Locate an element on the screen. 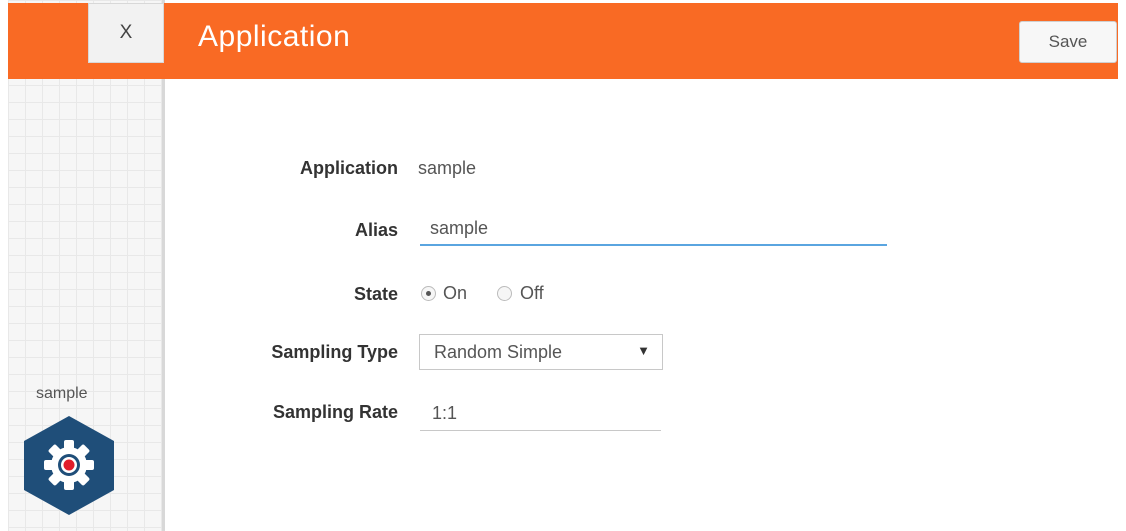  sampling-type-label: Sampling Type is located at coordinates (334, 352).